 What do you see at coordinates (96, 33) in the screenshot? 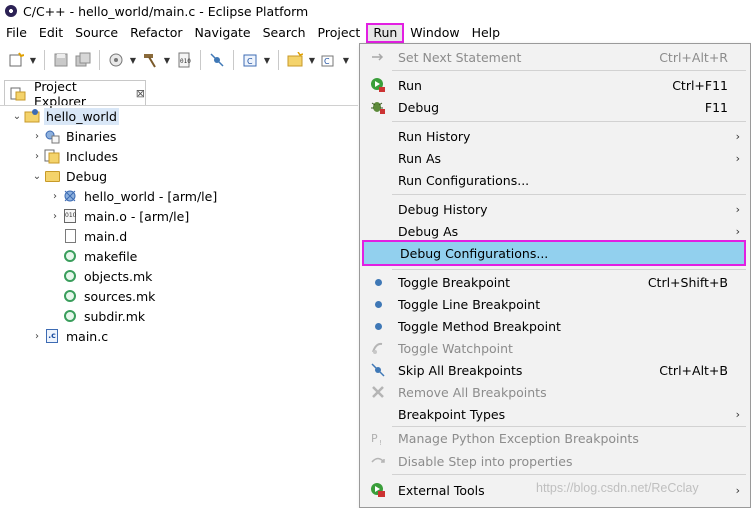
I see `menu-source: Source` at bounding box center [96, 33].